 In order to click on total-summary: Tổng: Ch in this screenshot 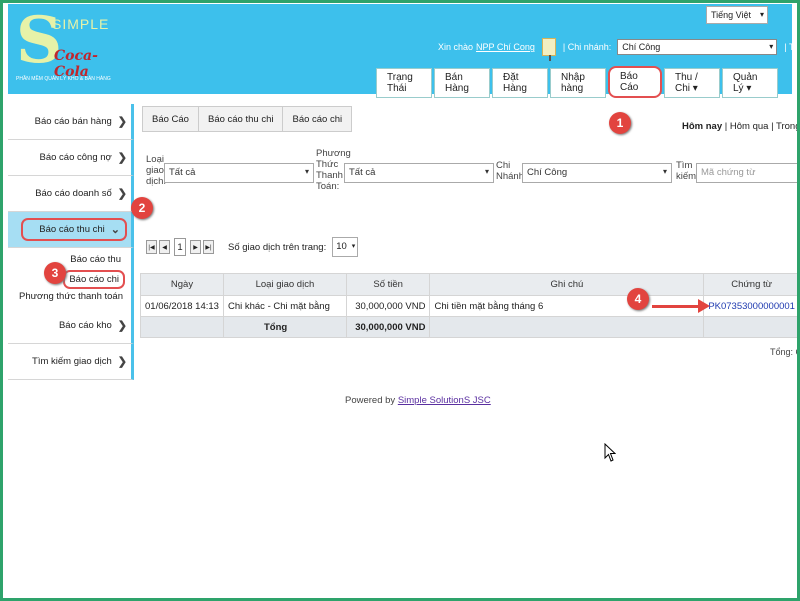, I will do `click(785, 352)`.